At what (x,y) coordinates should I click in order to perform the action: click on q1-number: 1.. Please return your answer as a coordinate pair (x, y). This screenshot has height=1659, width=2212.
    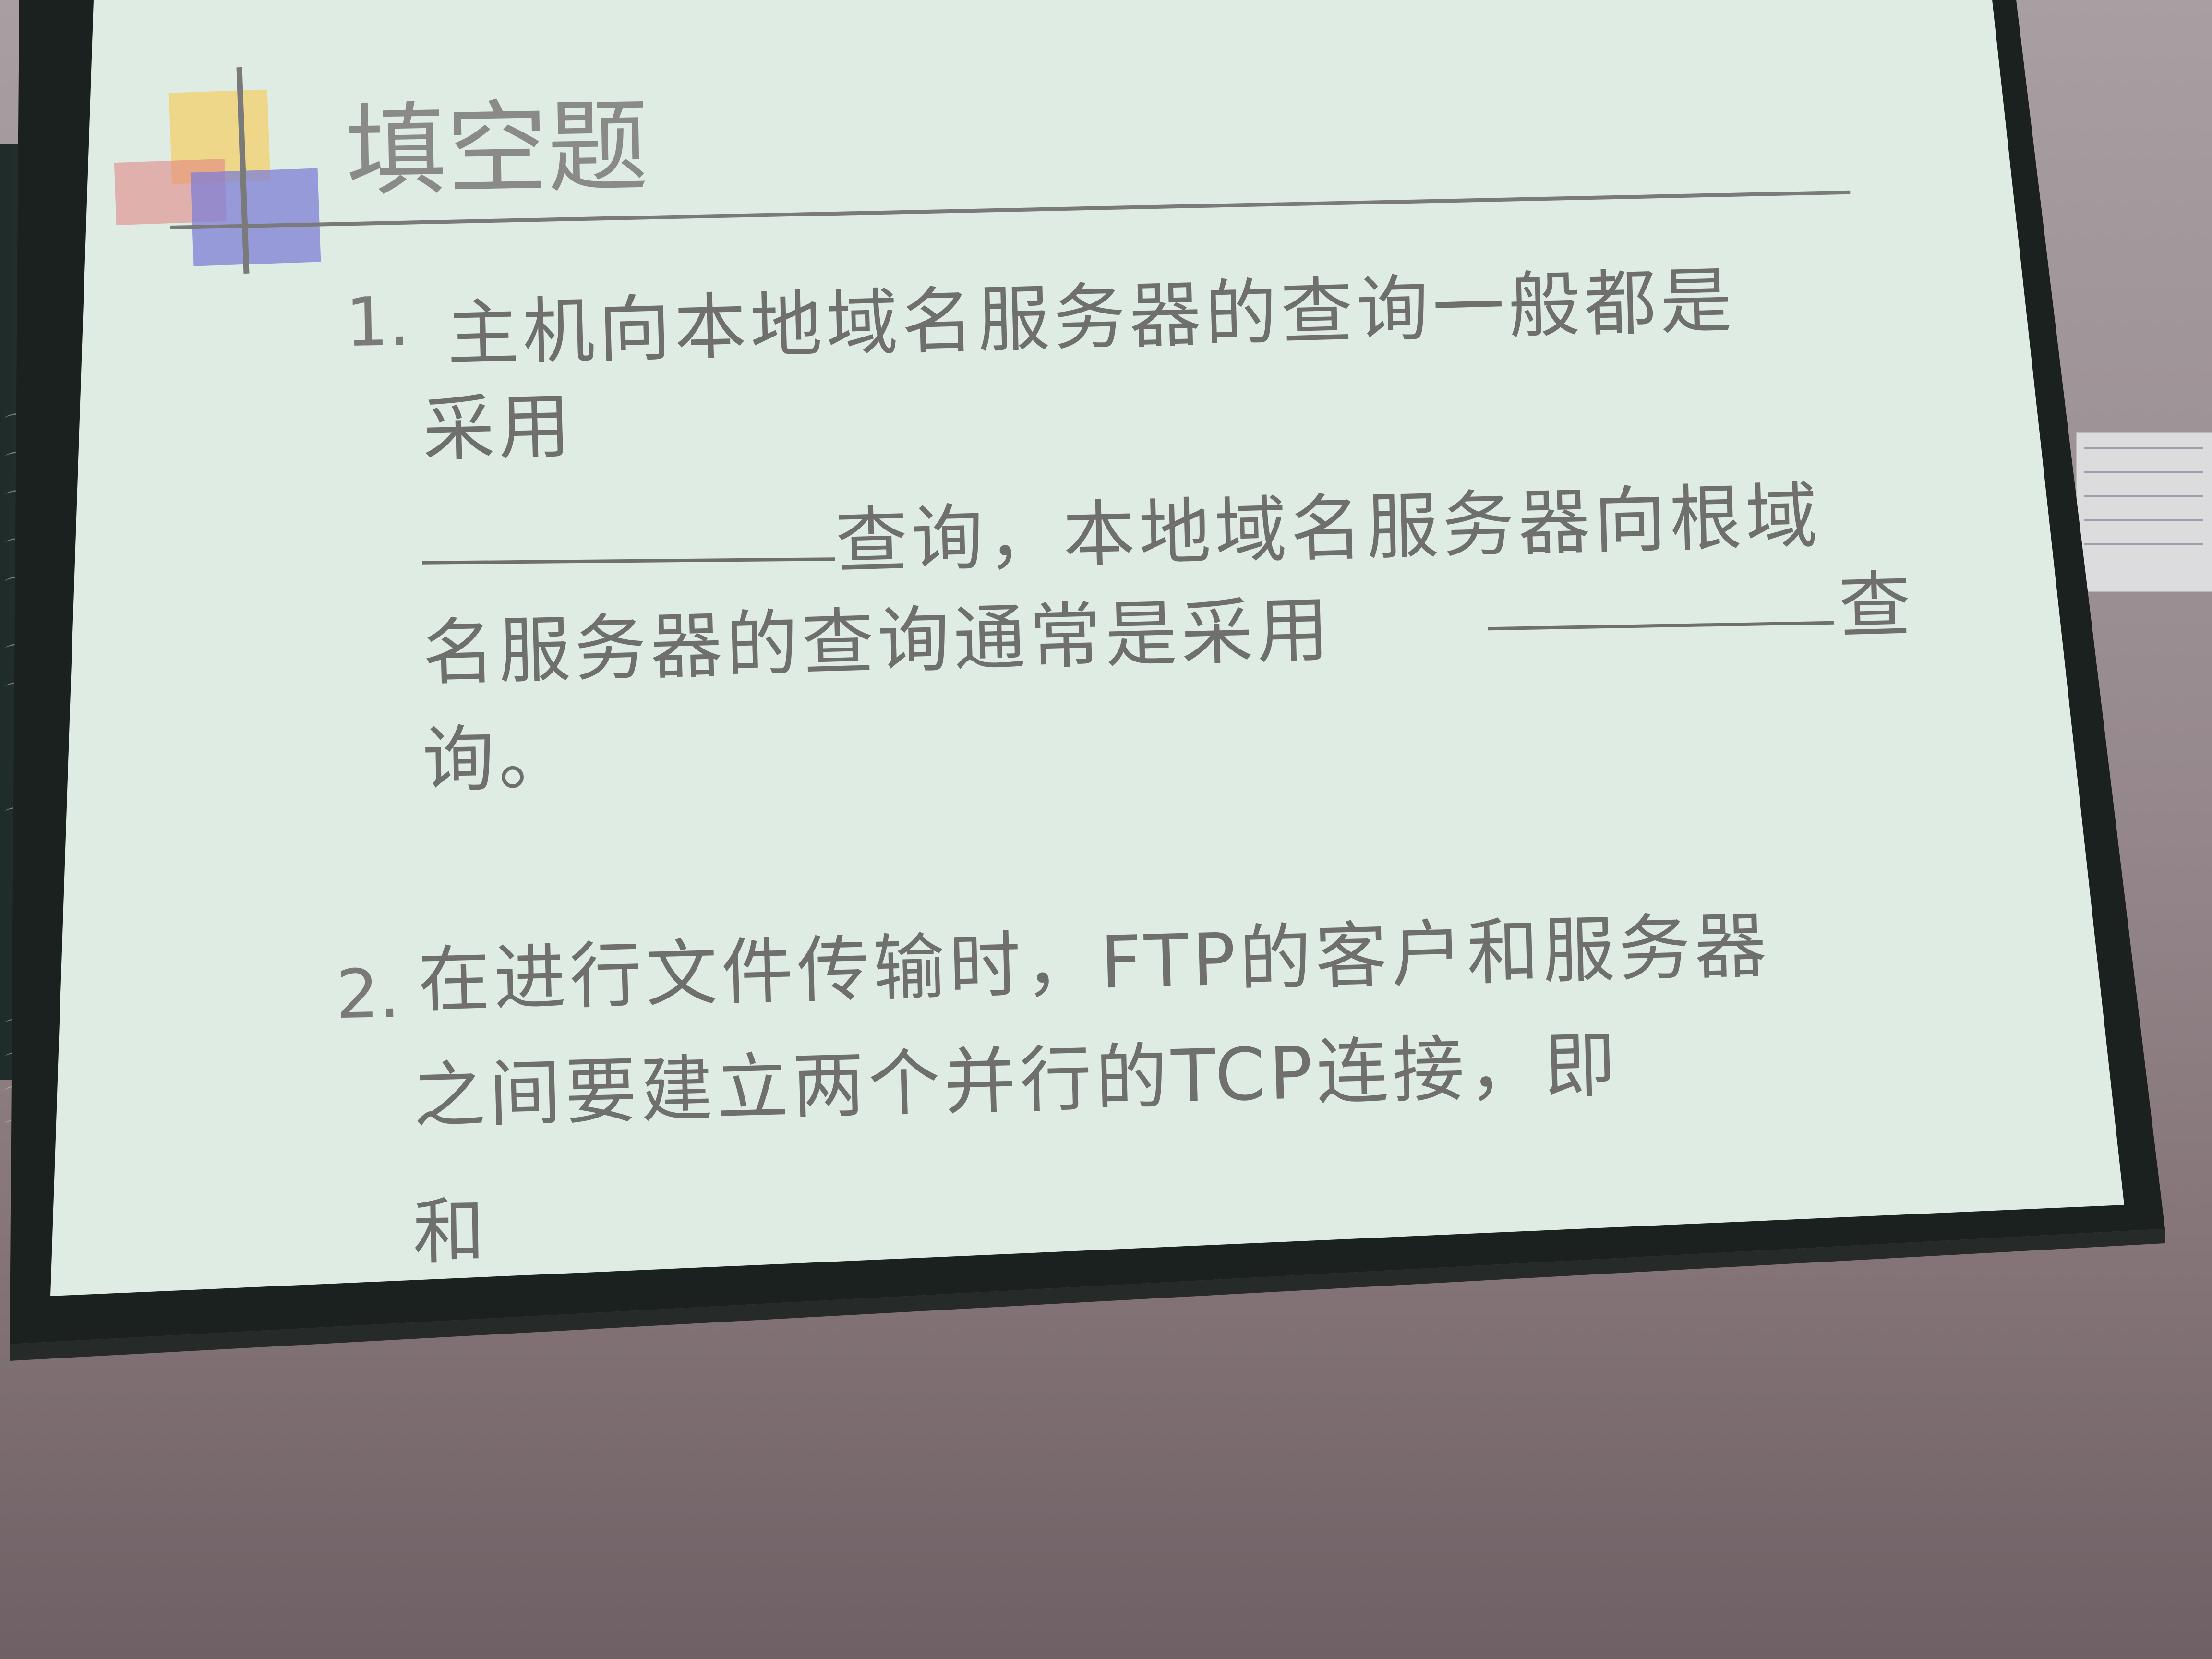
    Looking at the image, I should click on (377, 322).